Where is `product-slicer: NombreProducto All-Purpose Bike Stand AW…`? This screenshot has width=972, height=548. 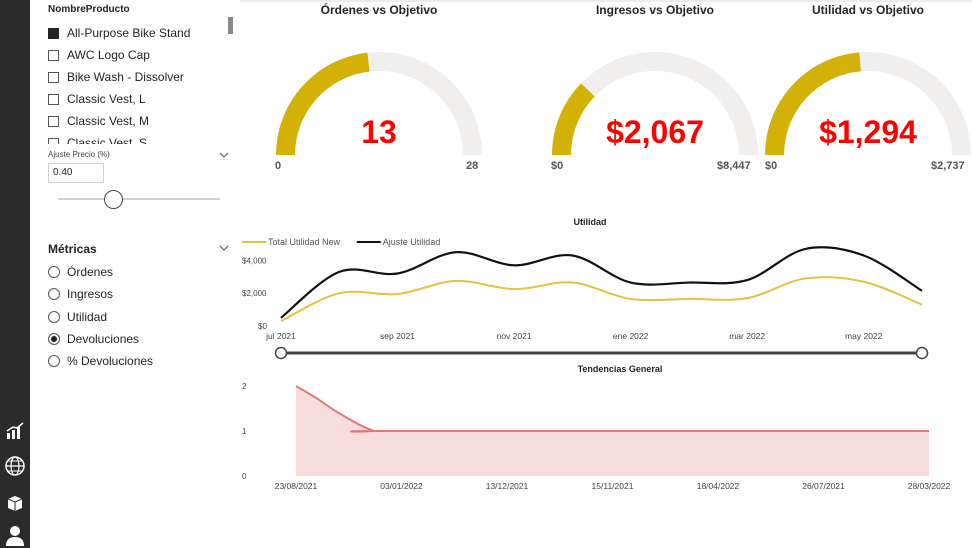 product-slicer: NombreProducto All-Purpose Bike Stand AW… is located at coordinates (143, 74).